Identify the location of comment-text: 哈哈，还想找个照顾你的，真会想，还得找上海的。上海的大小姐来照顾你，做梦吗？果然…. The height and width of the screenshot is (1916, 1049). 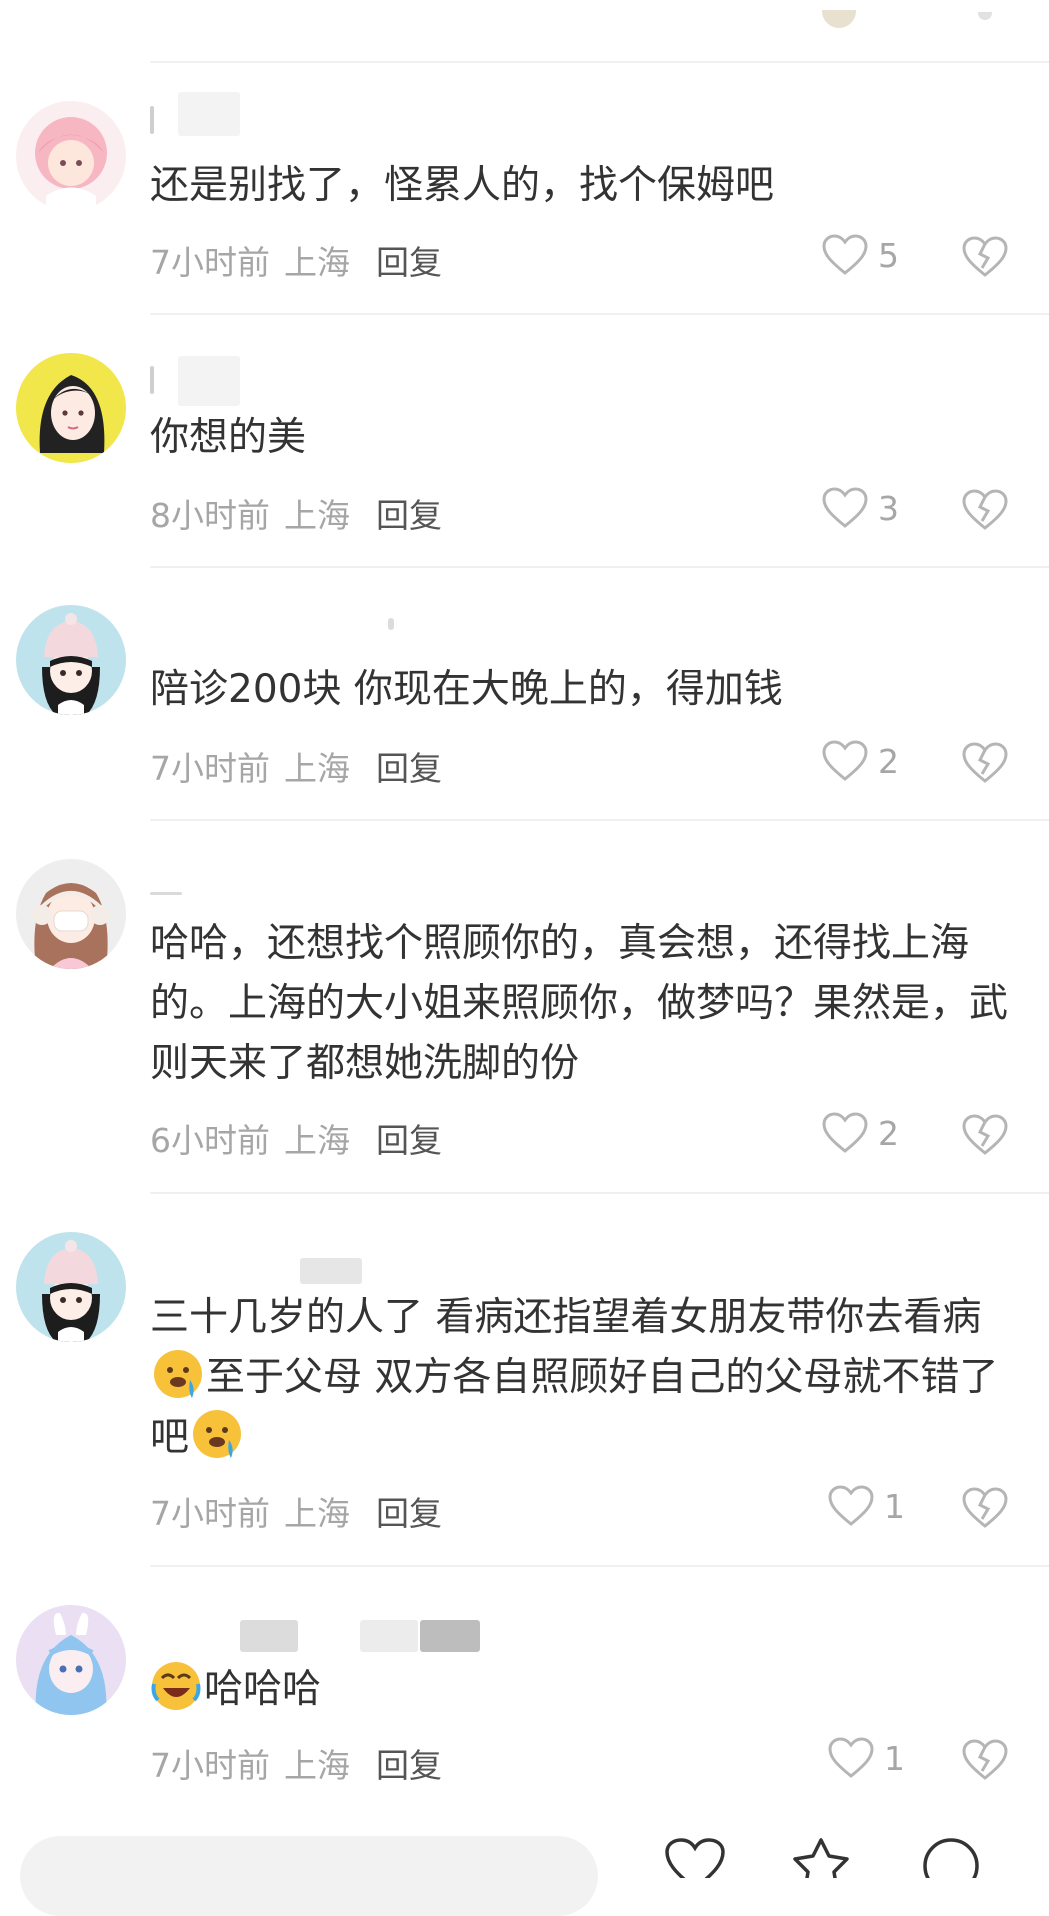
(579, 1003).